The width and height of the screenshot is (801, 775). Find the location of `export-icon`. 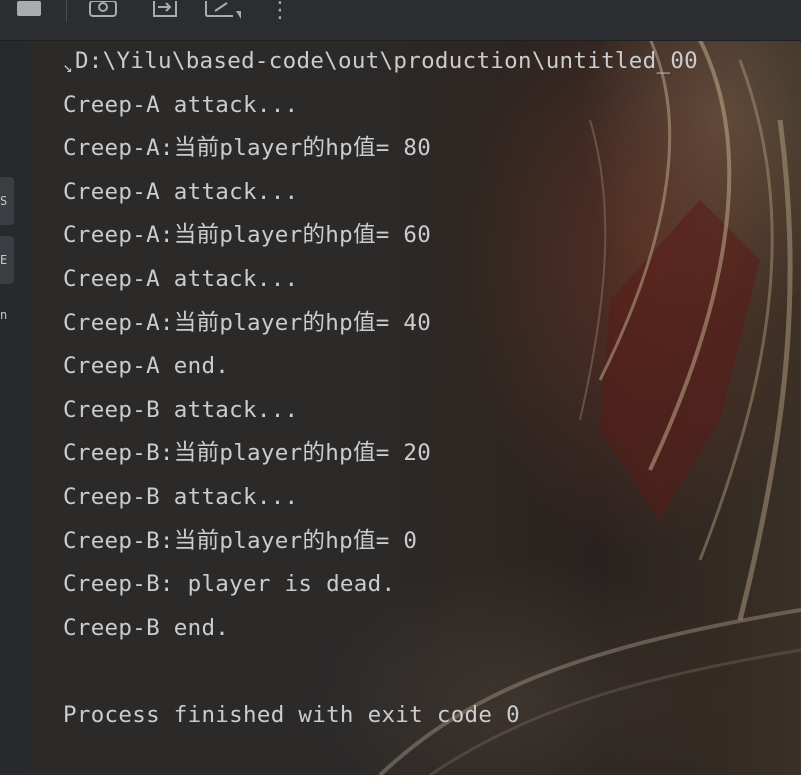

export-icon is located at coordinates (165, 10).